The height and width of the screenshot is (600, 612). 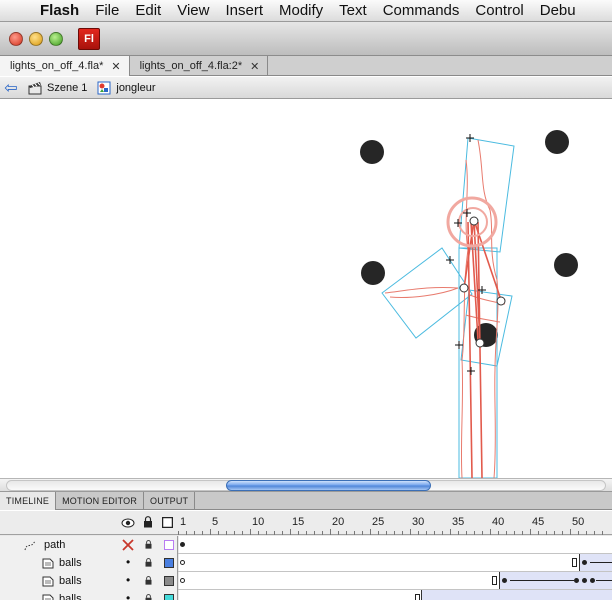 I want to click on clapperboard-icon, so click(x=35, y=87).